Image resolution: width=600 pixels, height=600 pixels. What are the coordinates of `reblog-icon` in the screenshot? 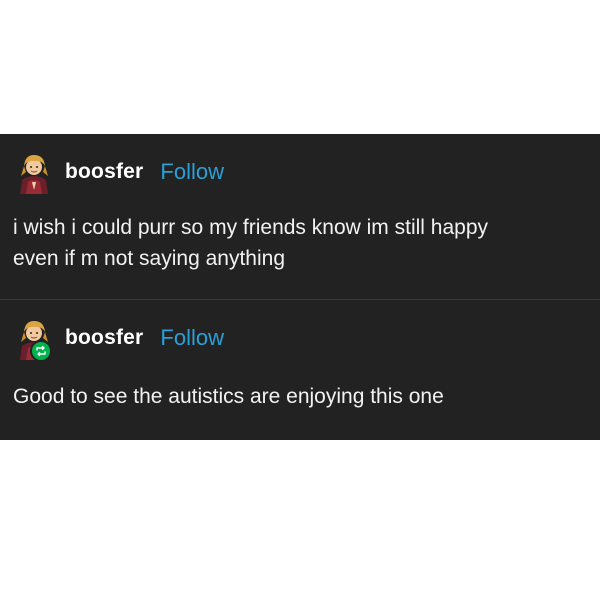 It's located at (41, 351).